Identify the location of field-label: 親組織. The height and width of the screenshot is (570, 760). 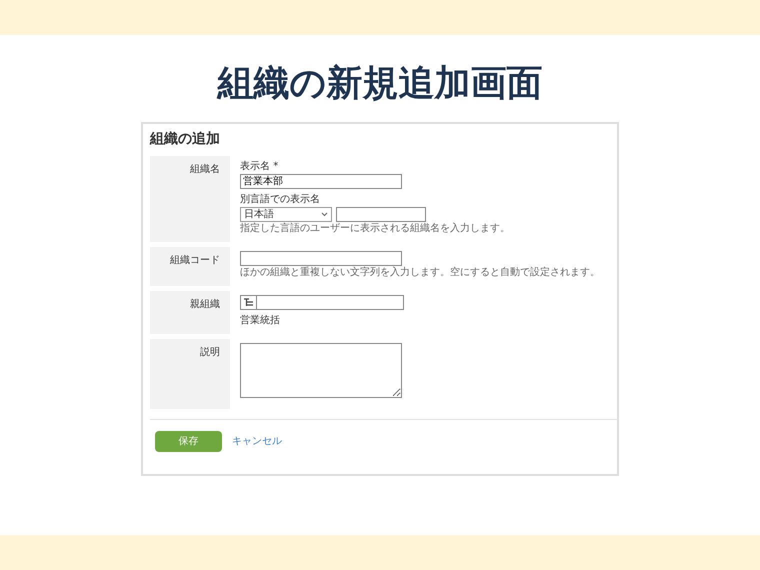
(204, 305).